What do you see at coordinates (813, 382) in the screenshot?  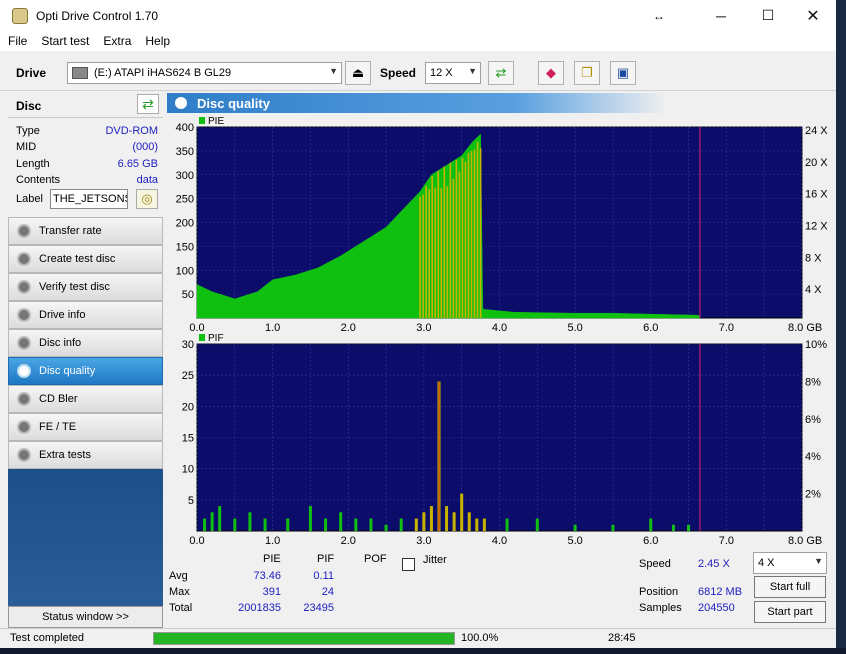 I see `y2-tick-label: 8%` at bounding box center [813, 382].